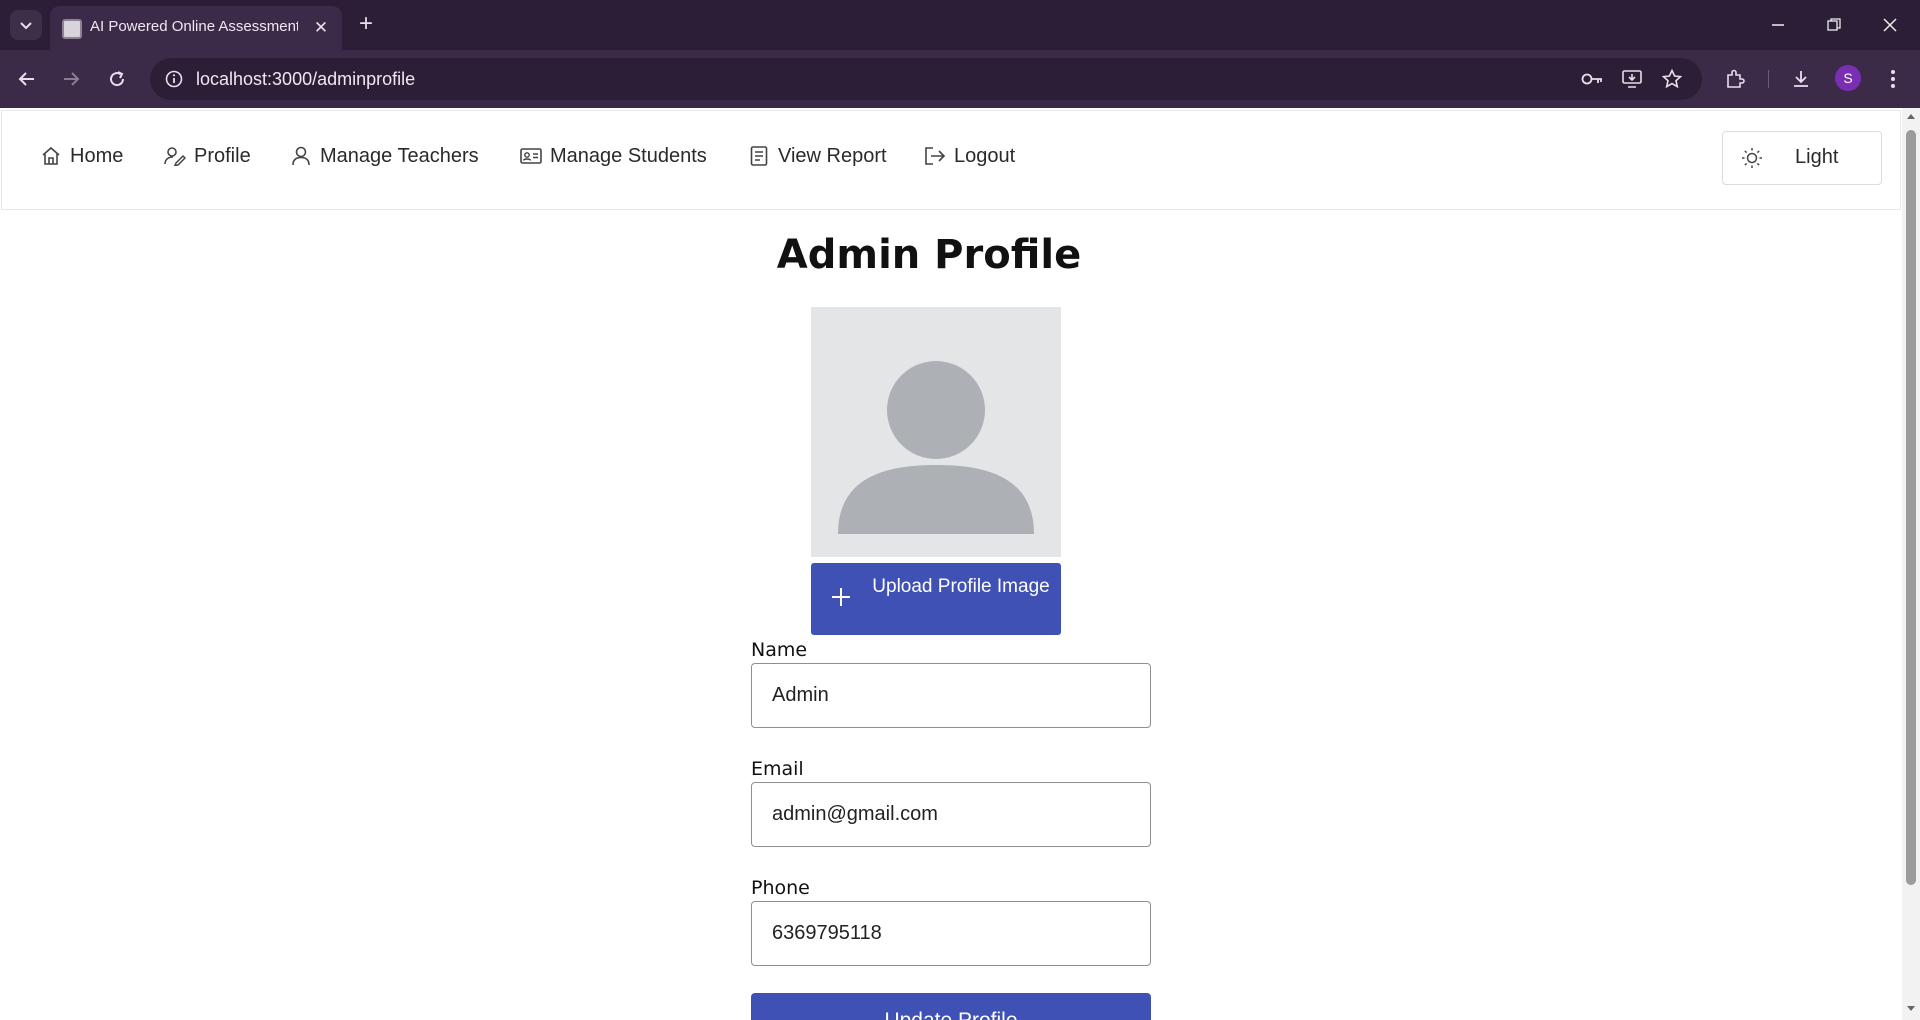 The height and width of the screenshot is (1020, 1920). I want to click on arrow-right-icon, so click(72, 79).